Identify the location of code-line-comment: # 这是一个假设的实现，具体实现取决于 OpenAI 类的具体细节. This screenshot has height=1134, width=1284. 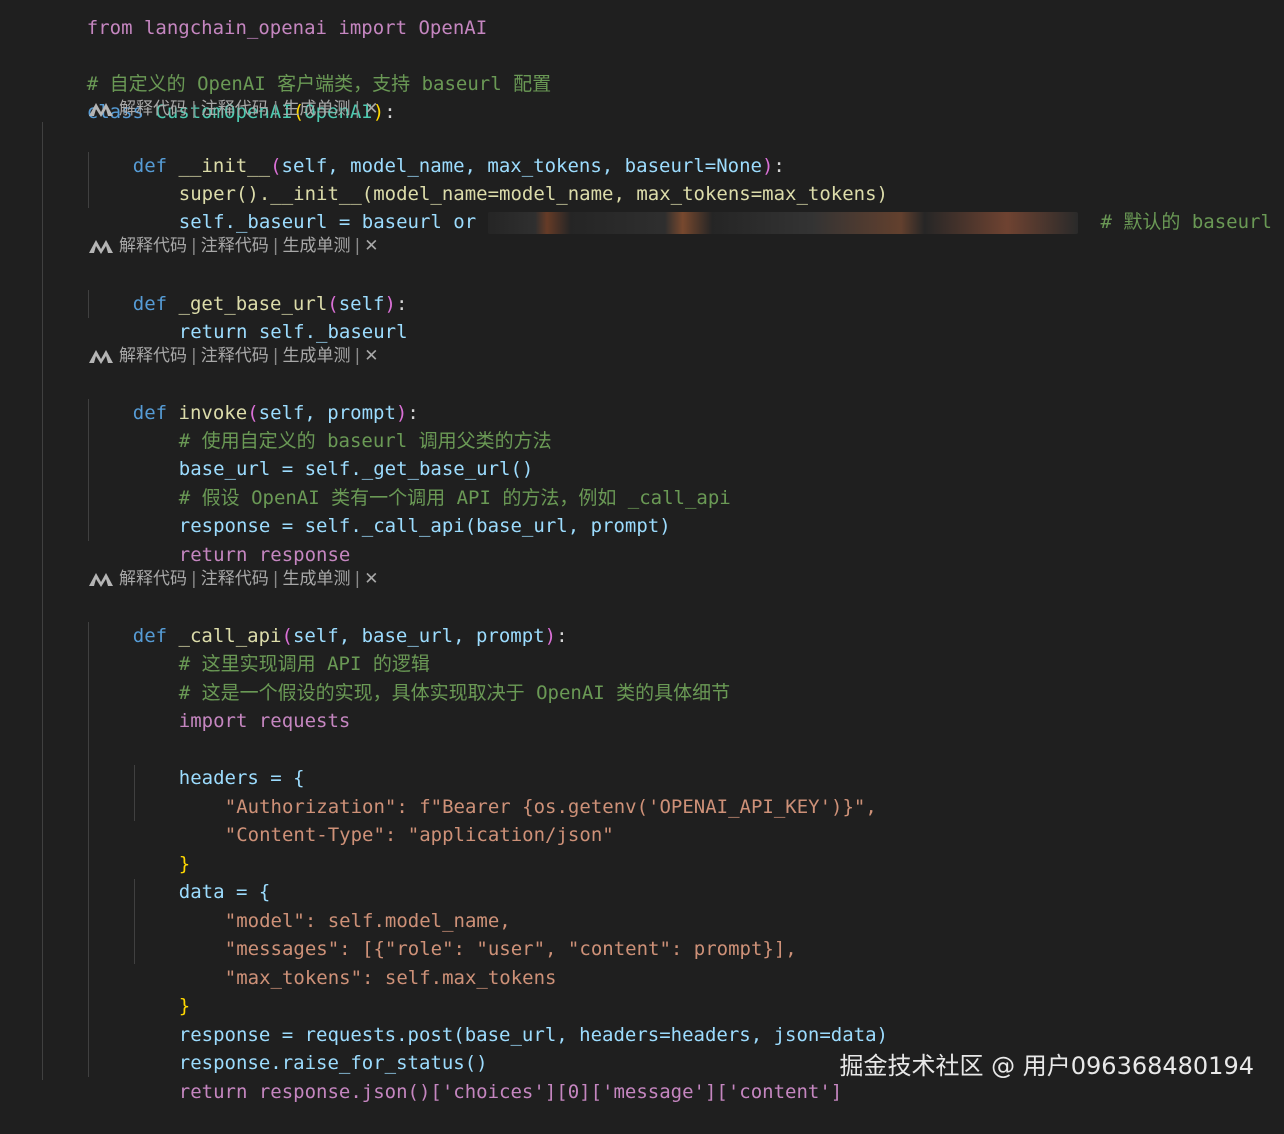
(454, 693).